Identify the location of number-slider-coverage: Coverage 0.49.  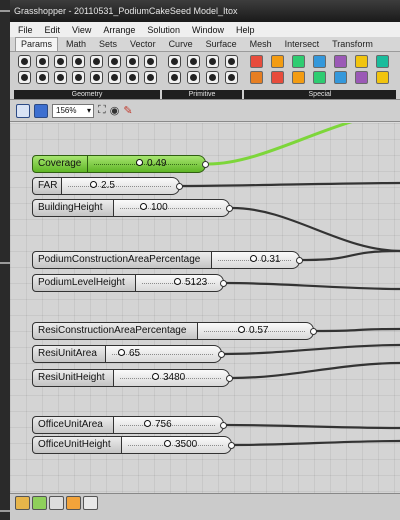
(120, 164).